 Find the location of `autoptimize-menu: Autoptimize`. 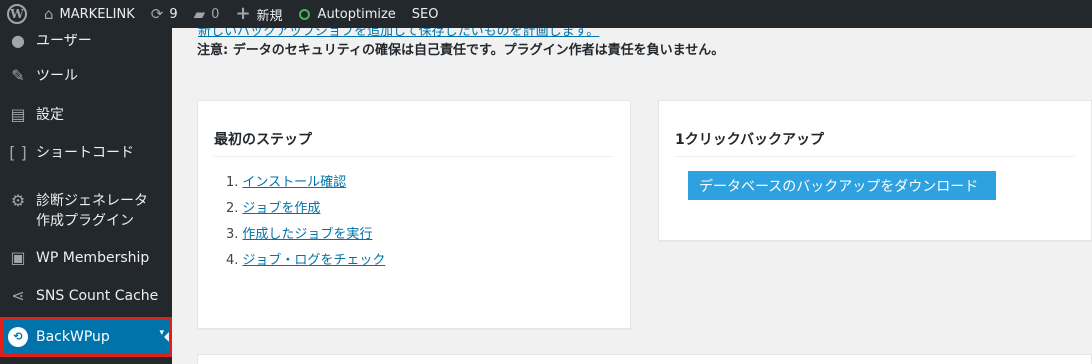

autoptimize-menu: Autoptimize is located at coordinates (347, 14).